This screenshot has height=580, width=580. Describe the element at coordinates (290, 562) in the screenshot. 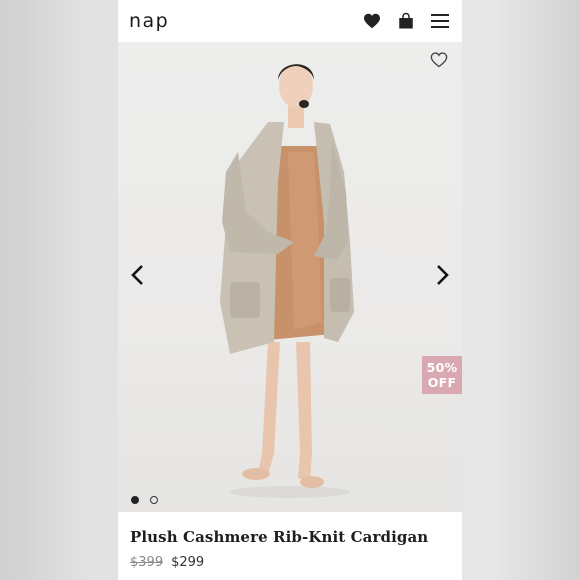

I see `price-row: $399 $299` at that location.